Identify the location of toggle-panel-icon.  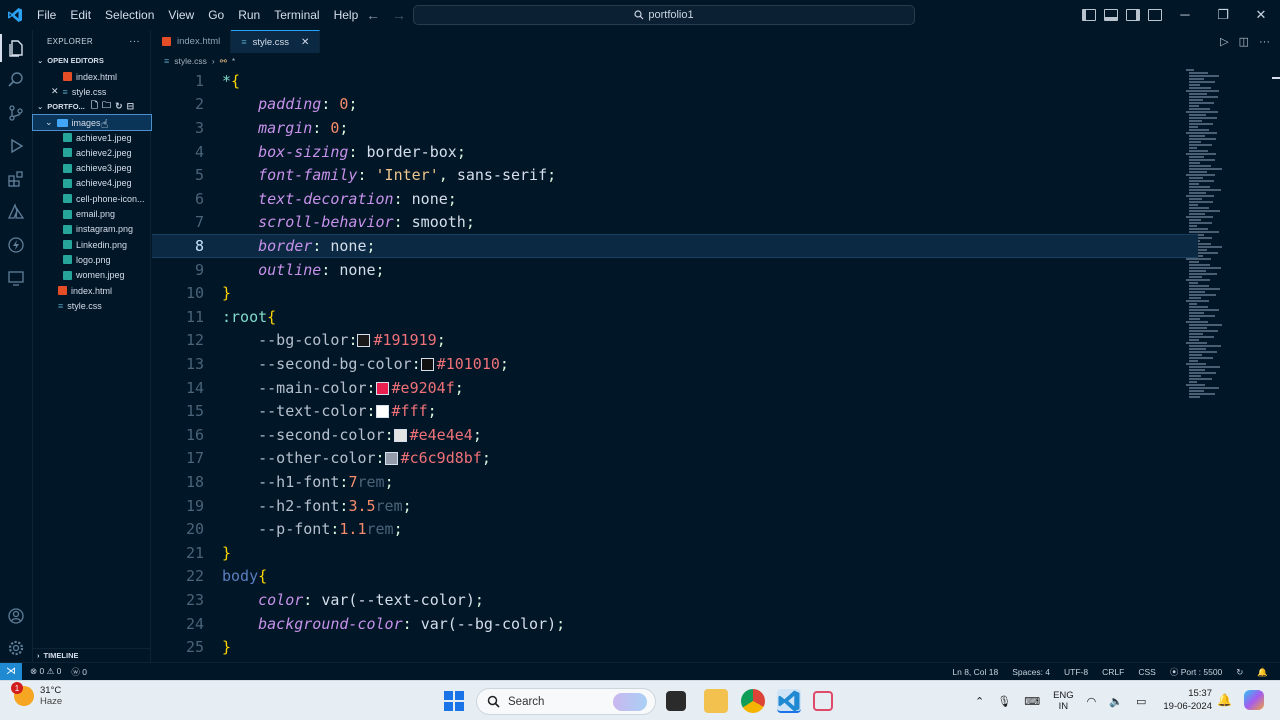
(1111, 15).